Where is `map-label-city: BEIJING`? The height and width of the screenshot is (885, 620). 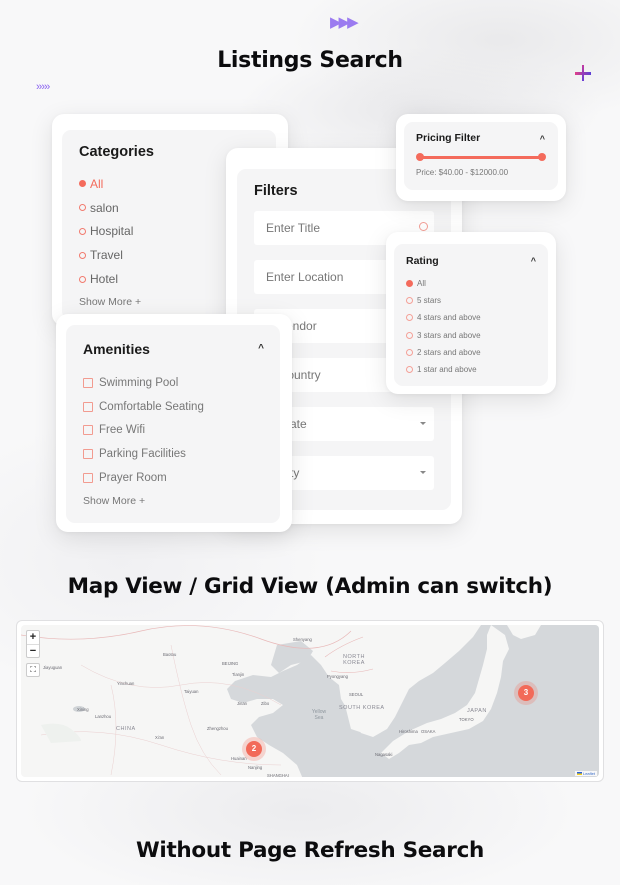 map-label-city: BEIJING is located at coordinates (230, 663).